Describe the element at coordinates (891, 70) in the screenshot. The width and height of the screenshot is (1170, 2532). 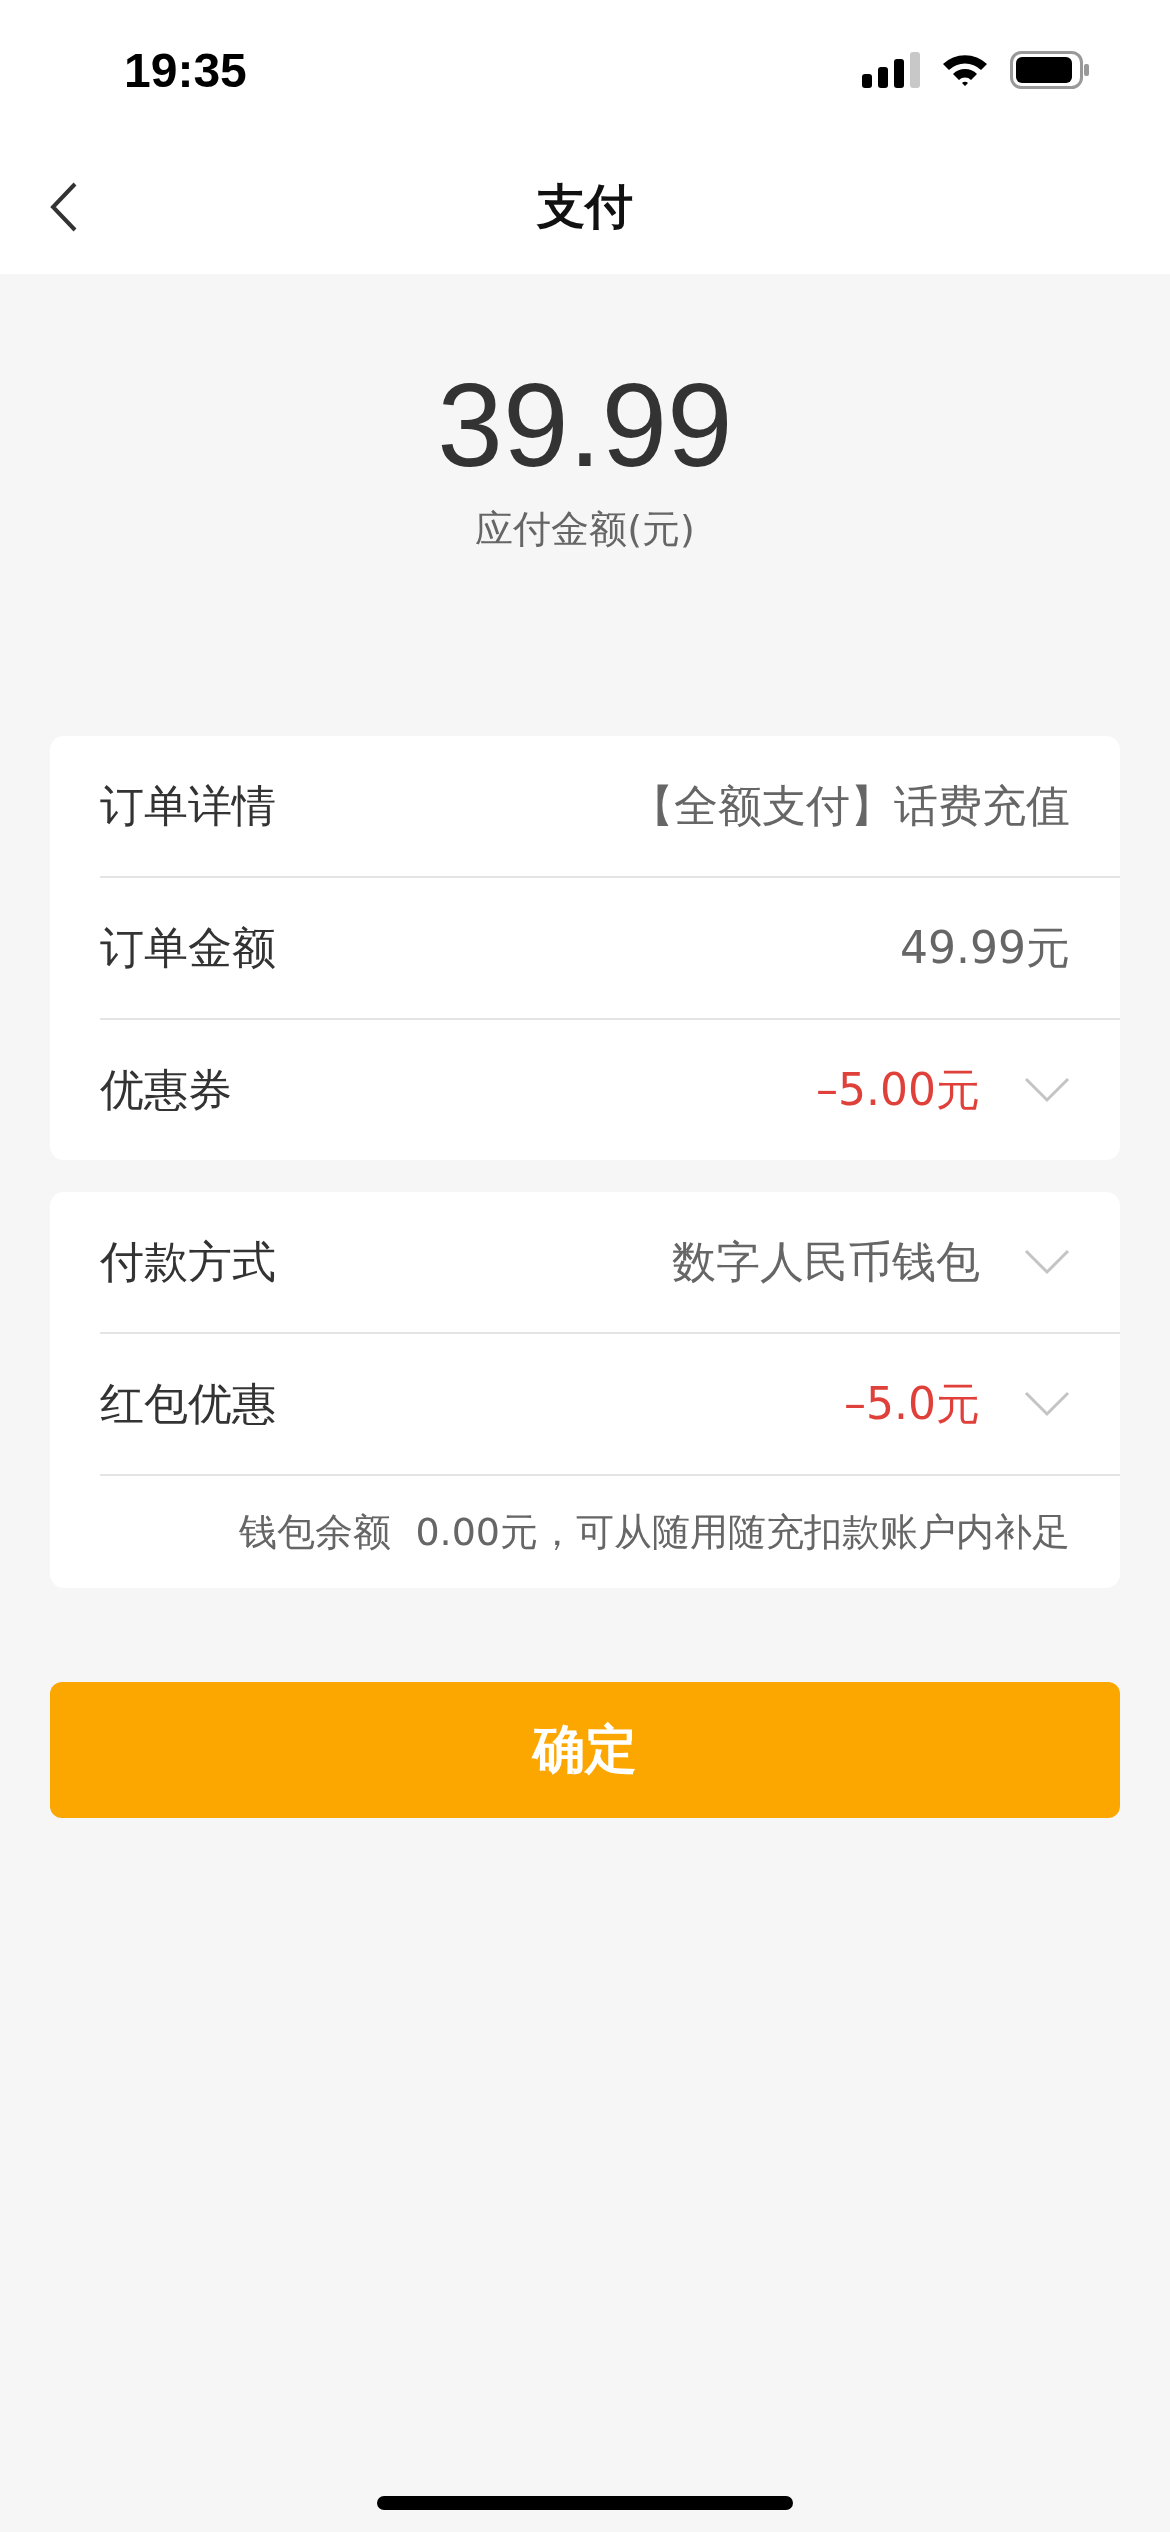
I see `signal-icon` at that location.